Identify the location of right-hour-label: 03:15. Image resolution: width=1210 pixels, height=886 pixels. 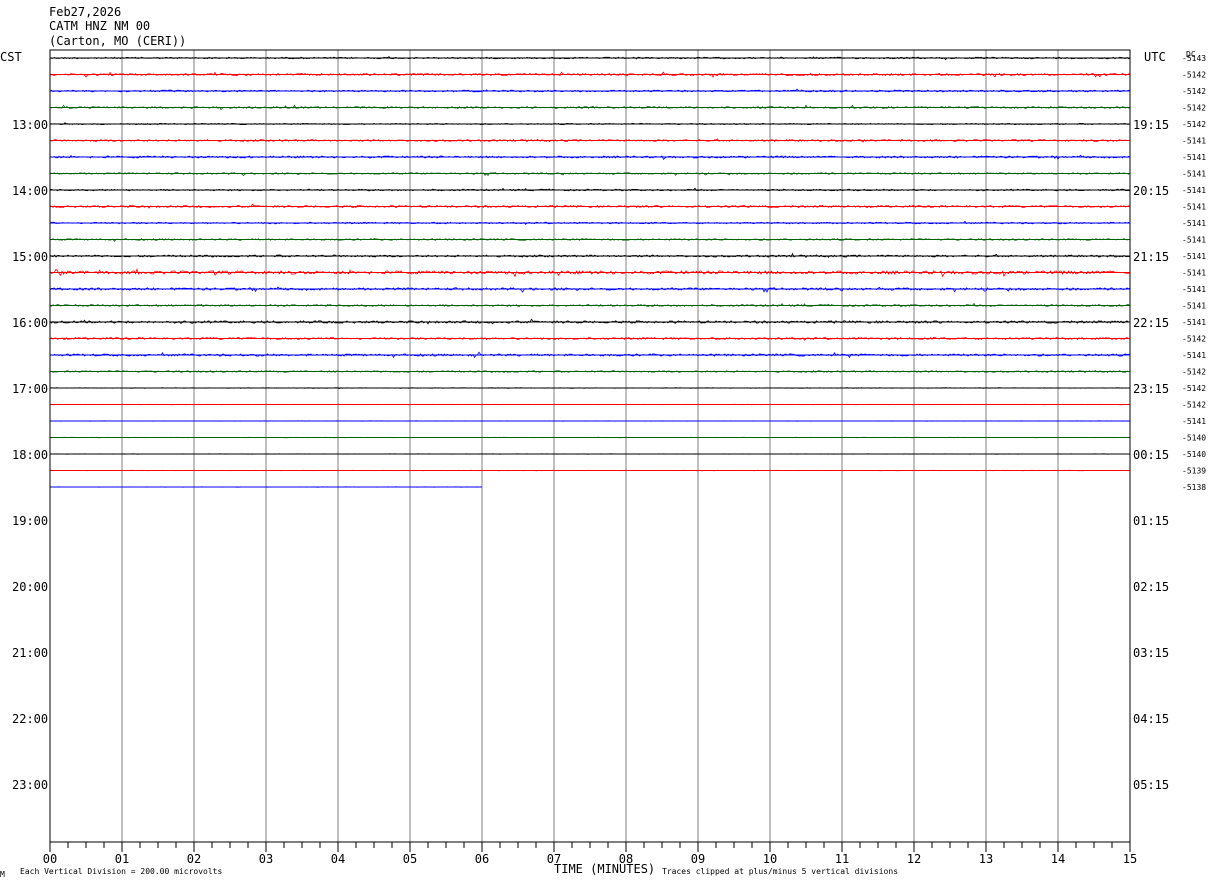
(1151, 653).